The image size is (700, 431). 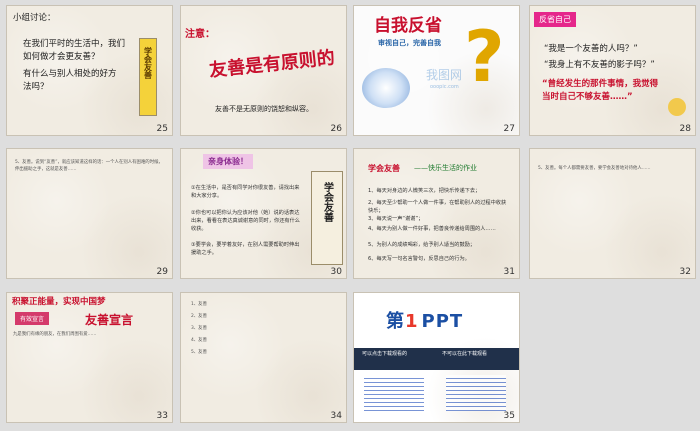 I want to click on slide-title: 自我反省, so click(x=408, y=26).